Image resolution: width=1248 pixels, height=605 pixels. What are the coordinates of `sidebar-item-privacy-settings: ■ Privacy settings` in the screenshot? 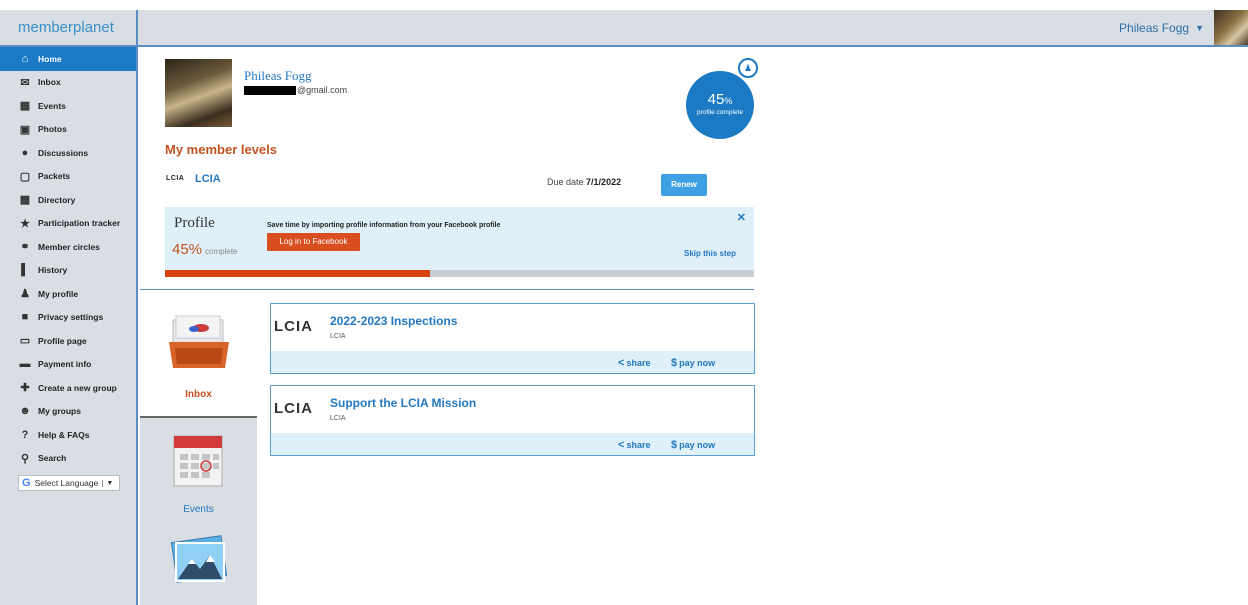 It's located at (68, 318).